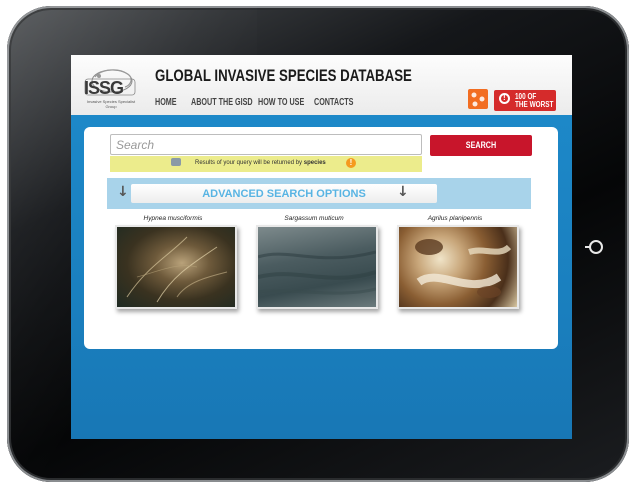 Image resolution: width=634 pixels, height=486 pixels. Describe the element at coordinates (166, 102) in the screenshot. I see `nav-home: HOME` at that location.